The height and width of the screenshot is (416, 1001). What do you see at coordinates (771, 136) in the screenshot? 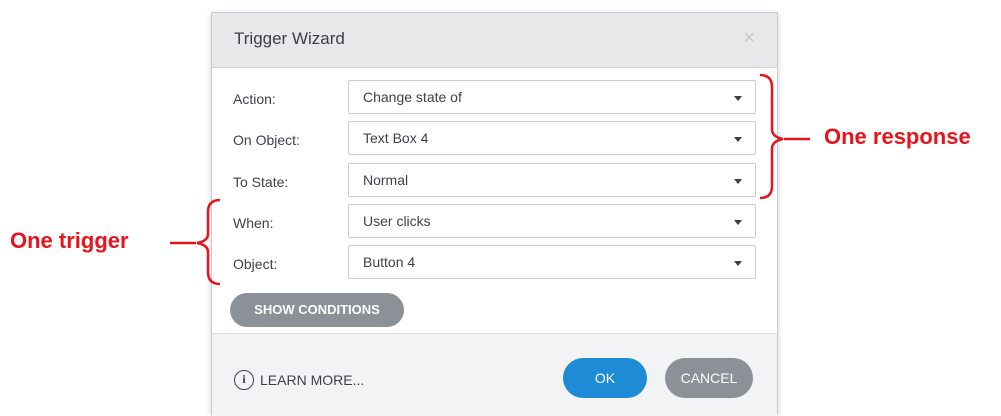
I see `response-bracket` at bounding box center [771, 136].